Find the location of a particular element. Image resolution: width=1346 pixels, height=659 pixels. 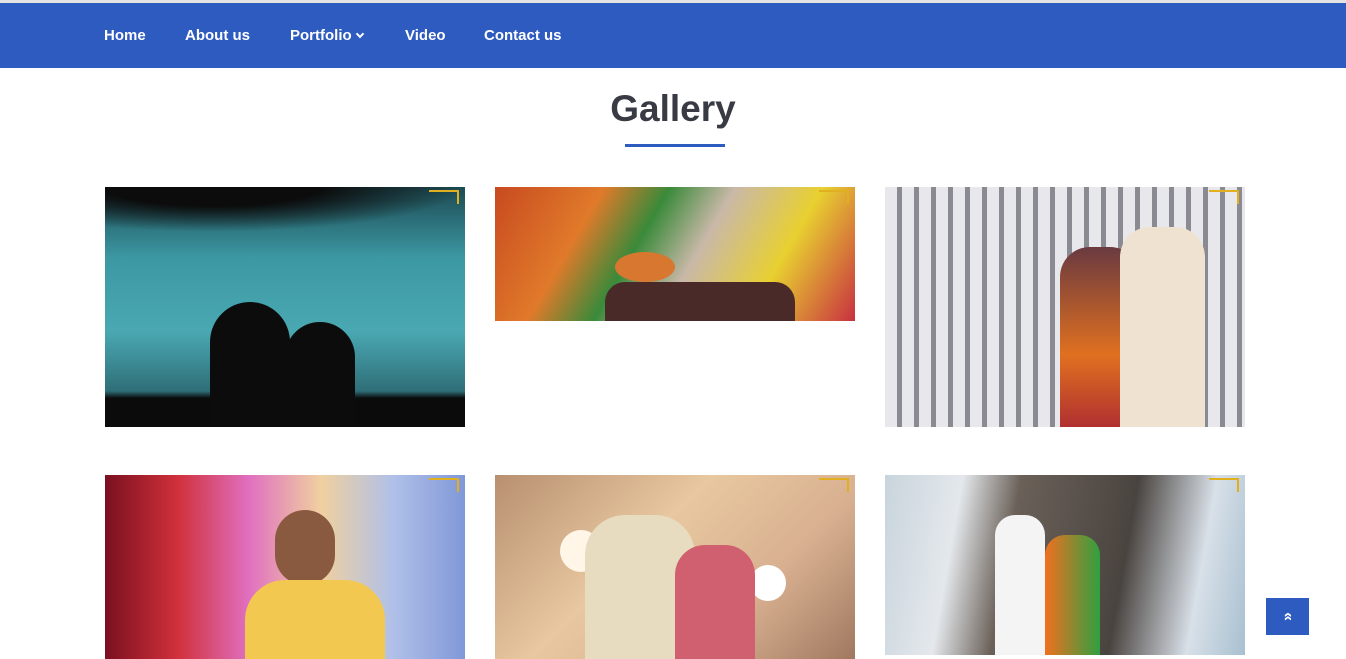

nav-contact: Contact us is located at coordinates (523, 35).